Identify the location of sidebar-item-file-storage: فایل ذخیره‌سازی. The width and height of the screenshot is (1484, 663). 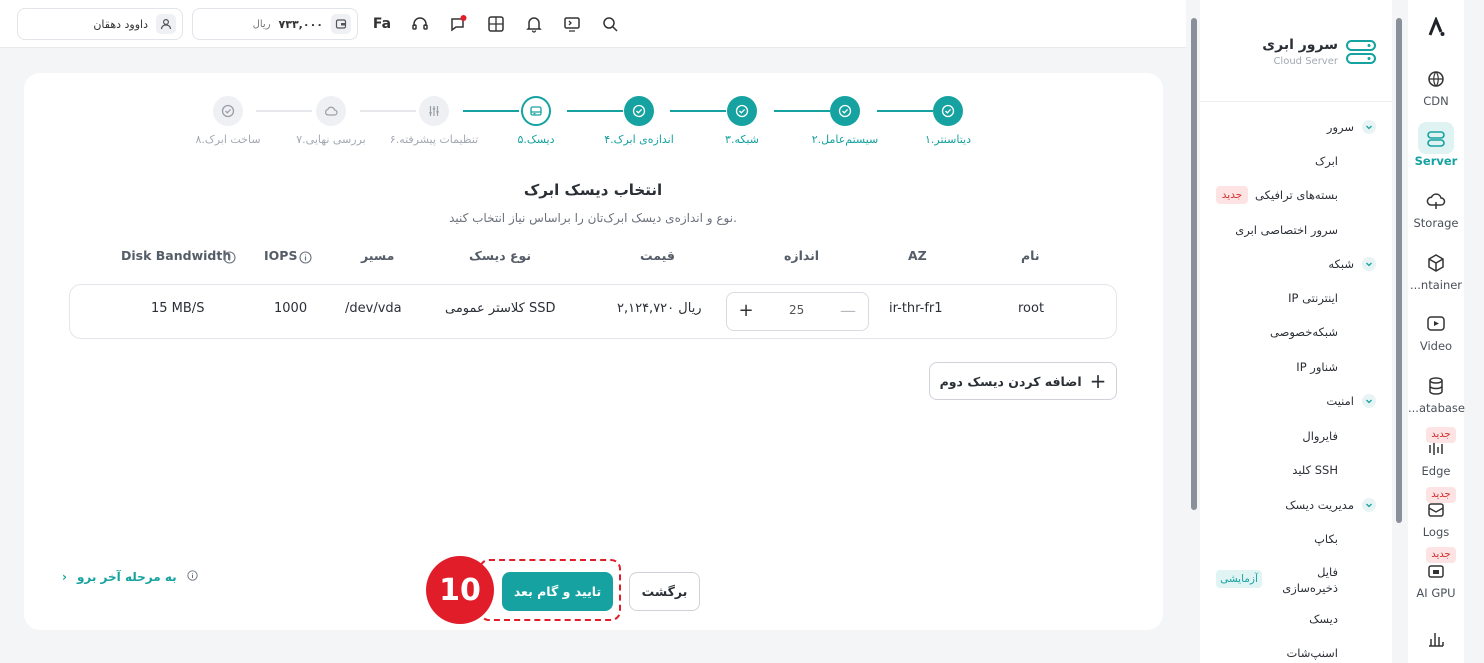
(1308, 580).